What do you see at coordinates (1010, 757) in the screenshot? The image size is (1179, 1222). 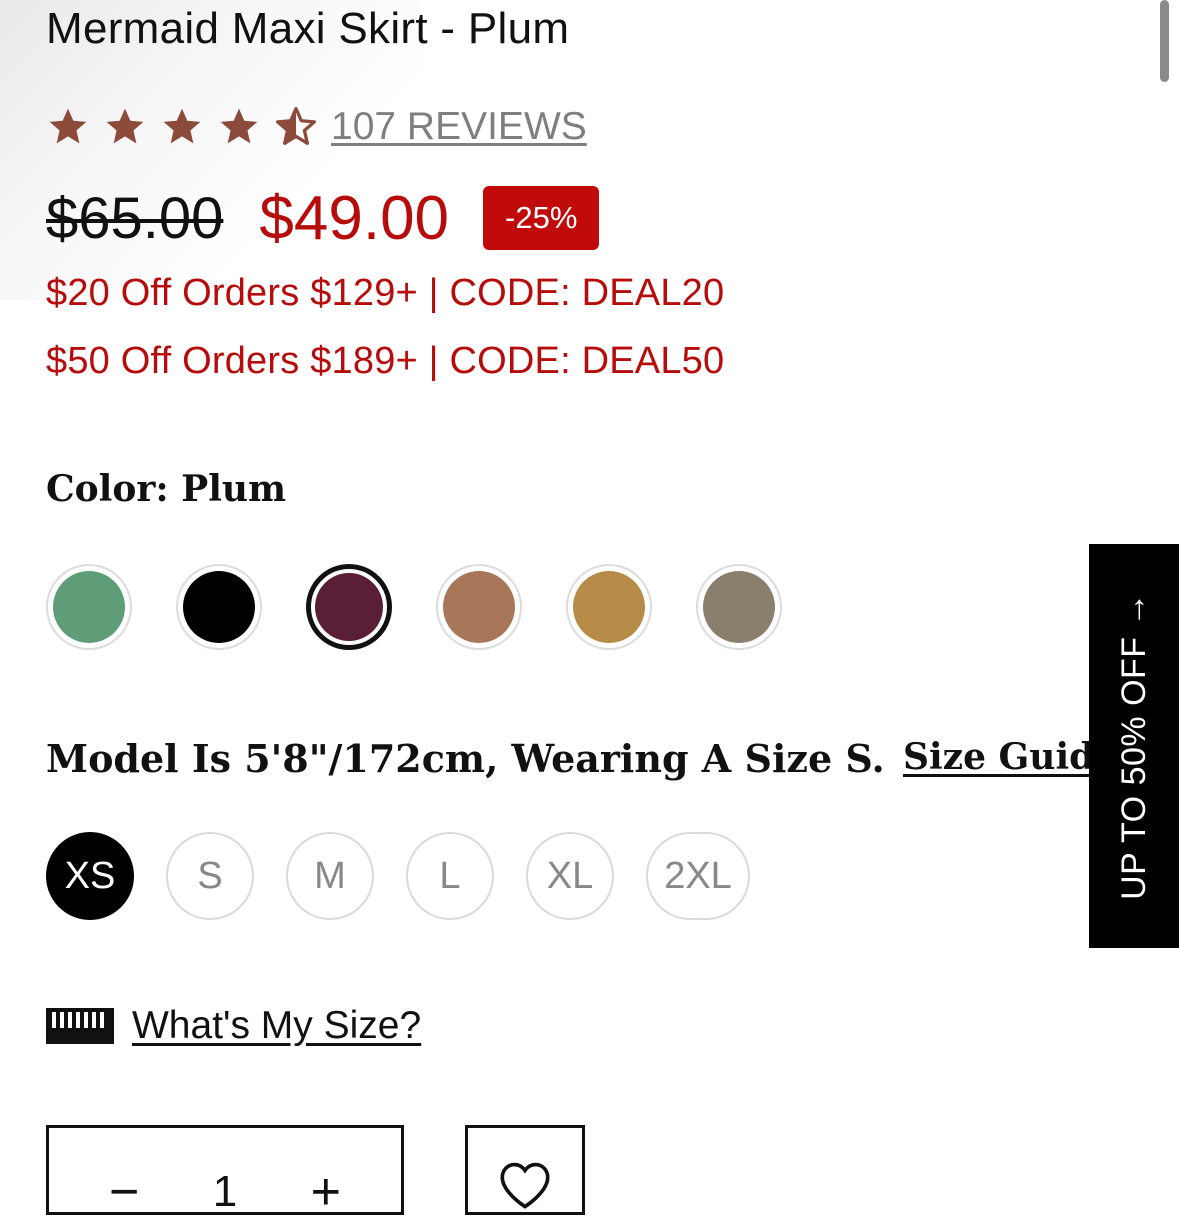 I see `size-guide-link: Size Guide` at bounding box center [1010, 757].